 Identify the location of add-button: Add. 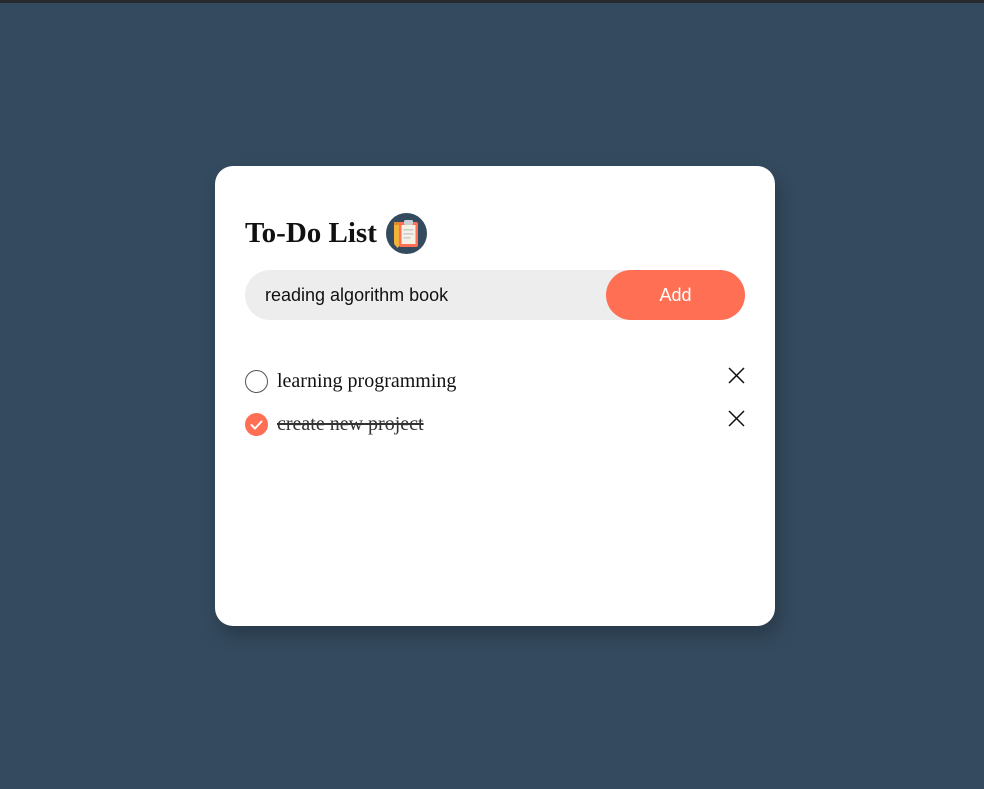
(675, 295).